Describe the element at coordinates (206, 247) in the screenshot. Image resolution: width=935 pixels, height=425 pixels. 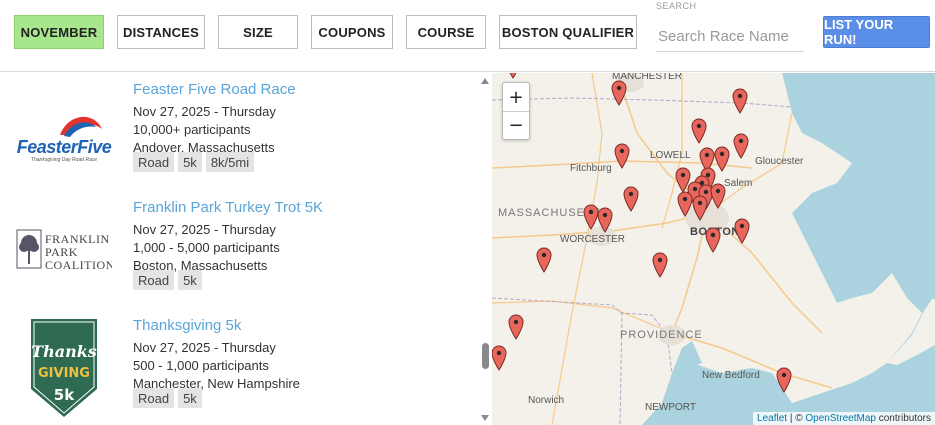
I see `race-participants: 1,000 - 5,000 participants` at that location.